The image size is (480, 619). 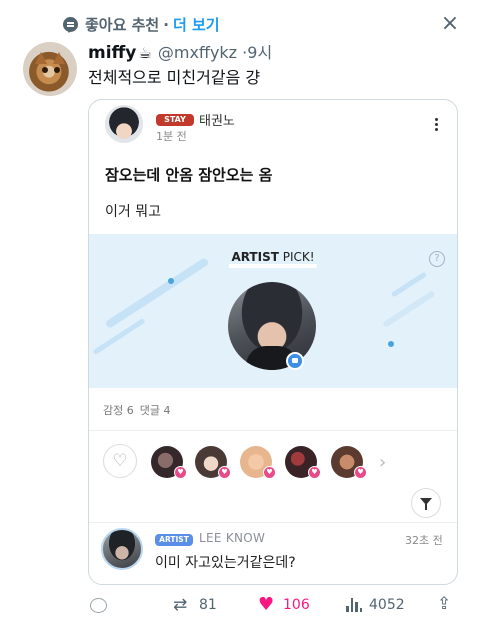 What do you see at coordinates (120, 461) in the screenshot?
I see `heart-icon: ♡` at bounding box center [120, 461].